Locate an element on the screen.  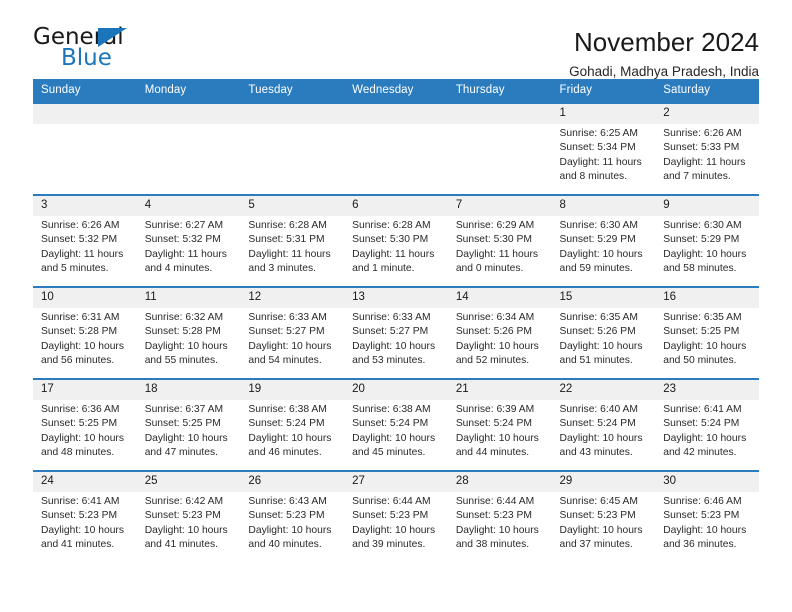
day-number: 8 is located at coordinates (603, 206).